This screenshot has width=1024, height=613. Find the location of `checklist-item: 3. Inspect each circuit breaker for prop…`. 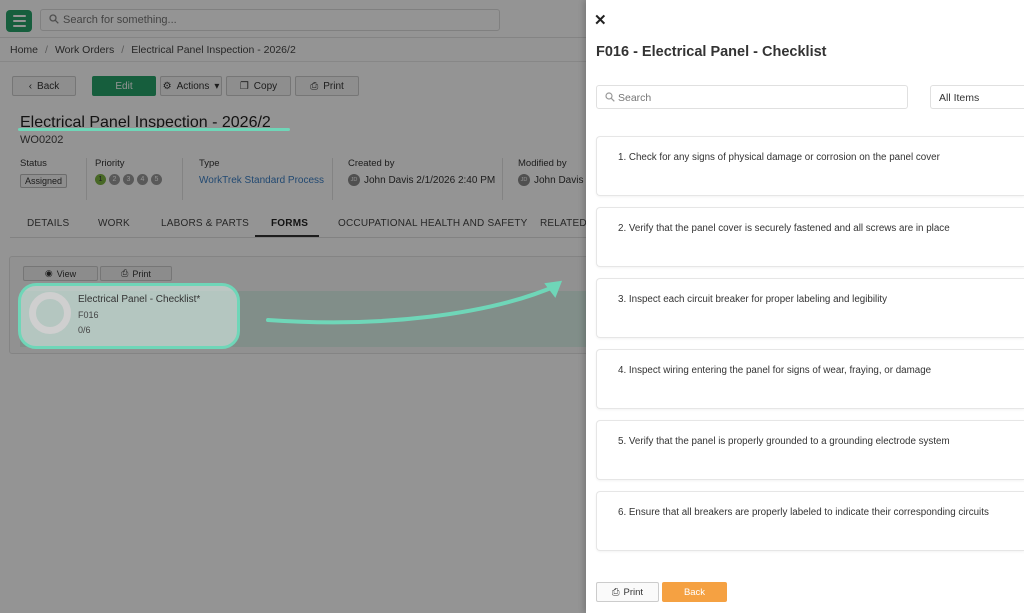

checklist-item: 3. Inspect each circuit breaker for prop… is located at coordinates (810, 308).